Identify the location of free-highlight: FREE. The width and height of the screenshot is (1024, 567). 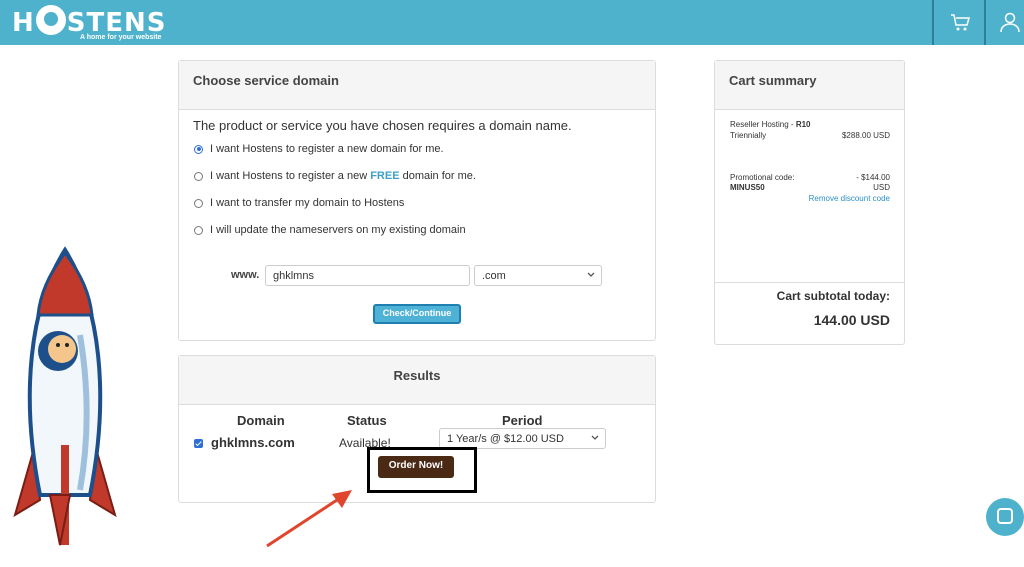
(385, 176).